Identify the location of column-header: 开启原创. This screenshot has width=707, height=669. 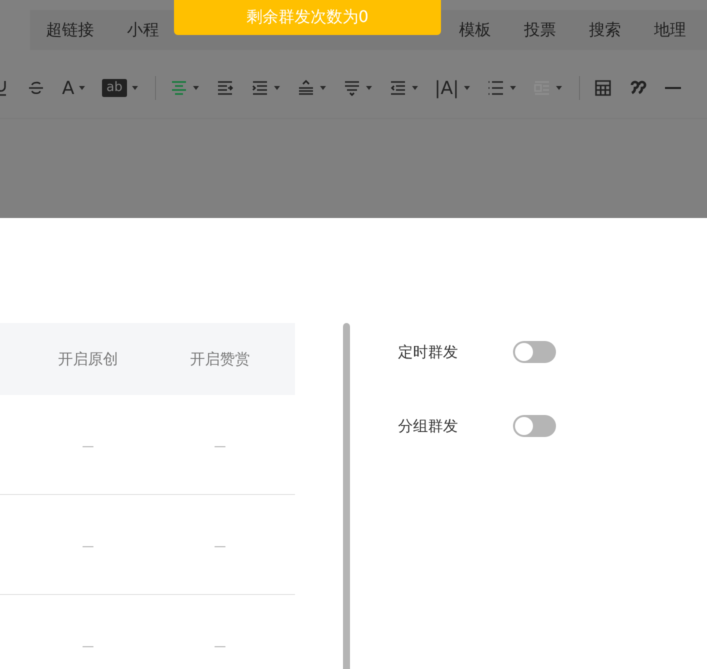
(88, 359).